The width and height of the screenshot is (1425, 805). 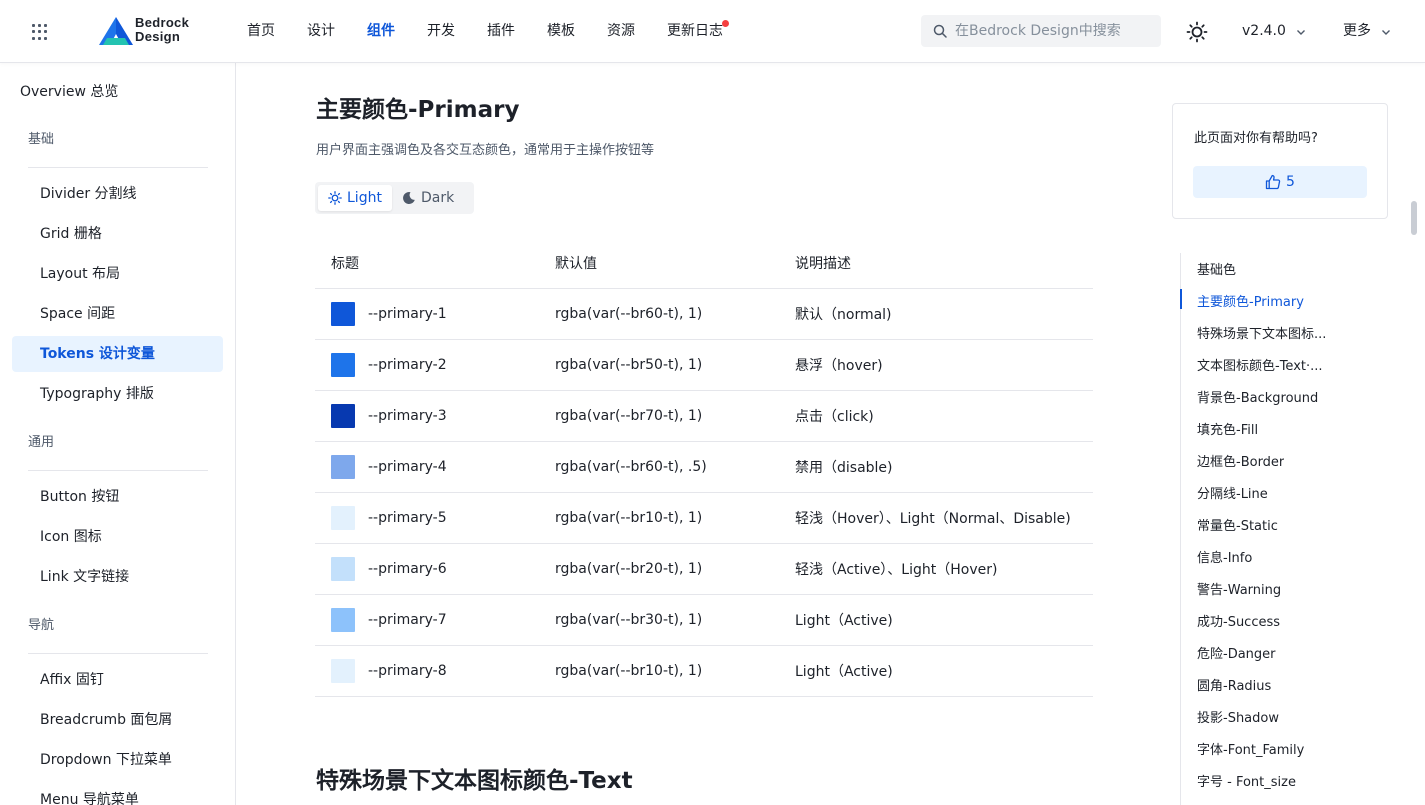 I want to click on sun-icon, so click(x=335, y=198).